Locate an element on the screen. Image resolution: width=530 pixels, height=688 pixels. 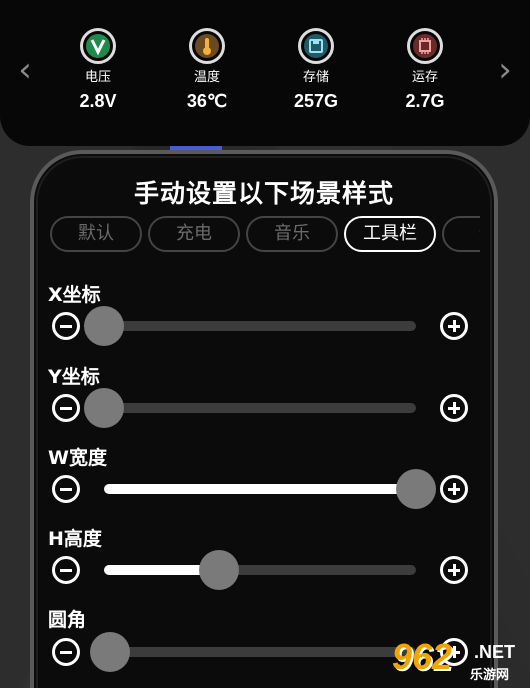
stat-value: 2.7G is located at coordinates (425, 101).